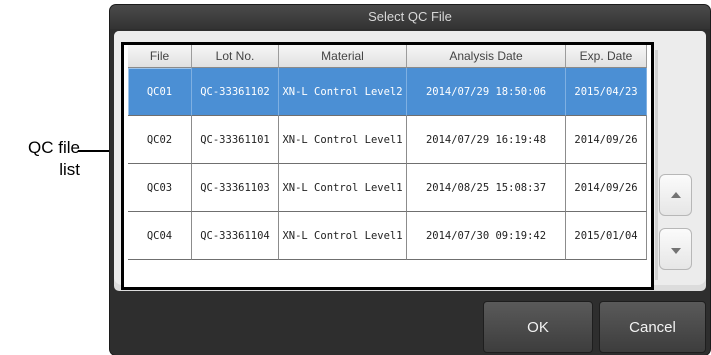 This screenshot has height=355, width=711. Describe the element at coordinates (606, 236) in the screenshot. I see `cell-exp-date: 2015/01/04` at that location.